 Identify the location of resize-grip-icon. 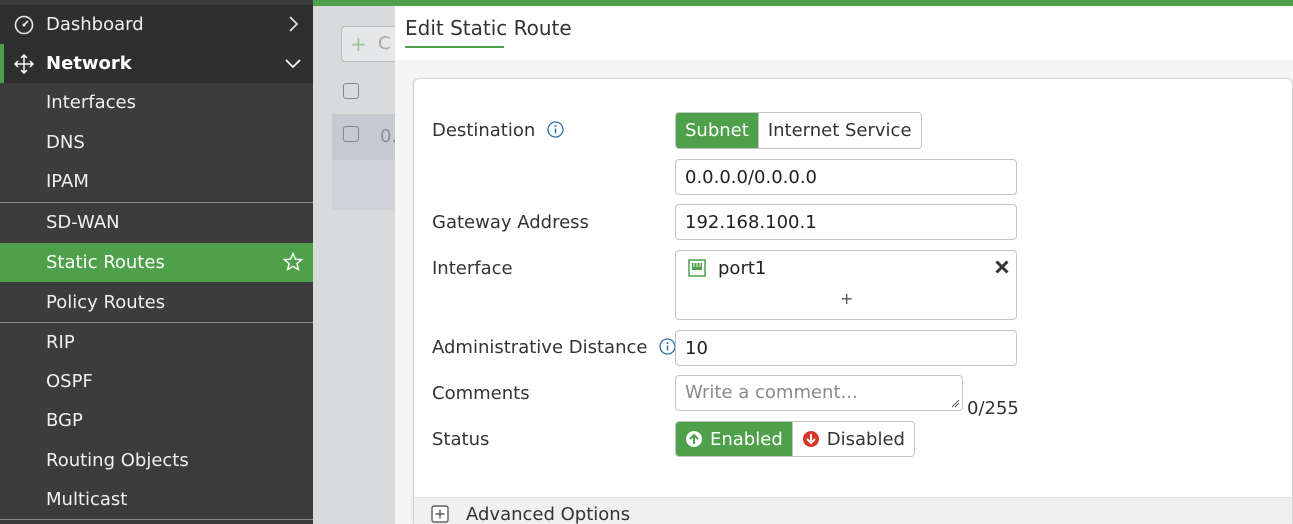
(955, 403).